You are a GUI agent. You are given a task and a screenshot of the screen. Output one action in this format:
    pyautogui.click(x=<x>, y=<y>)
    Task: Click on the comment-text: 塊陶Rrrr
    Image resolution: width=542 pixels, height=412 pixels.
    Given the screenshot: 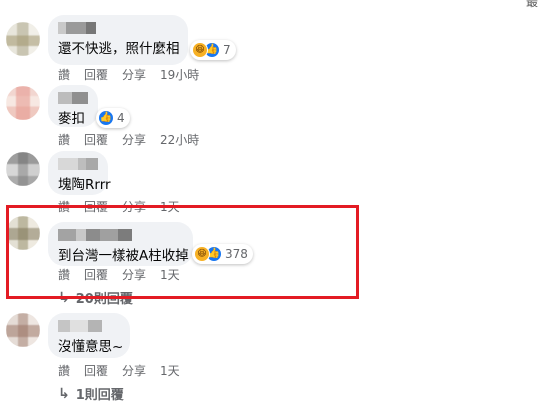 What is the action you would take?
    pyautogui.click(x=84, y=185)
    